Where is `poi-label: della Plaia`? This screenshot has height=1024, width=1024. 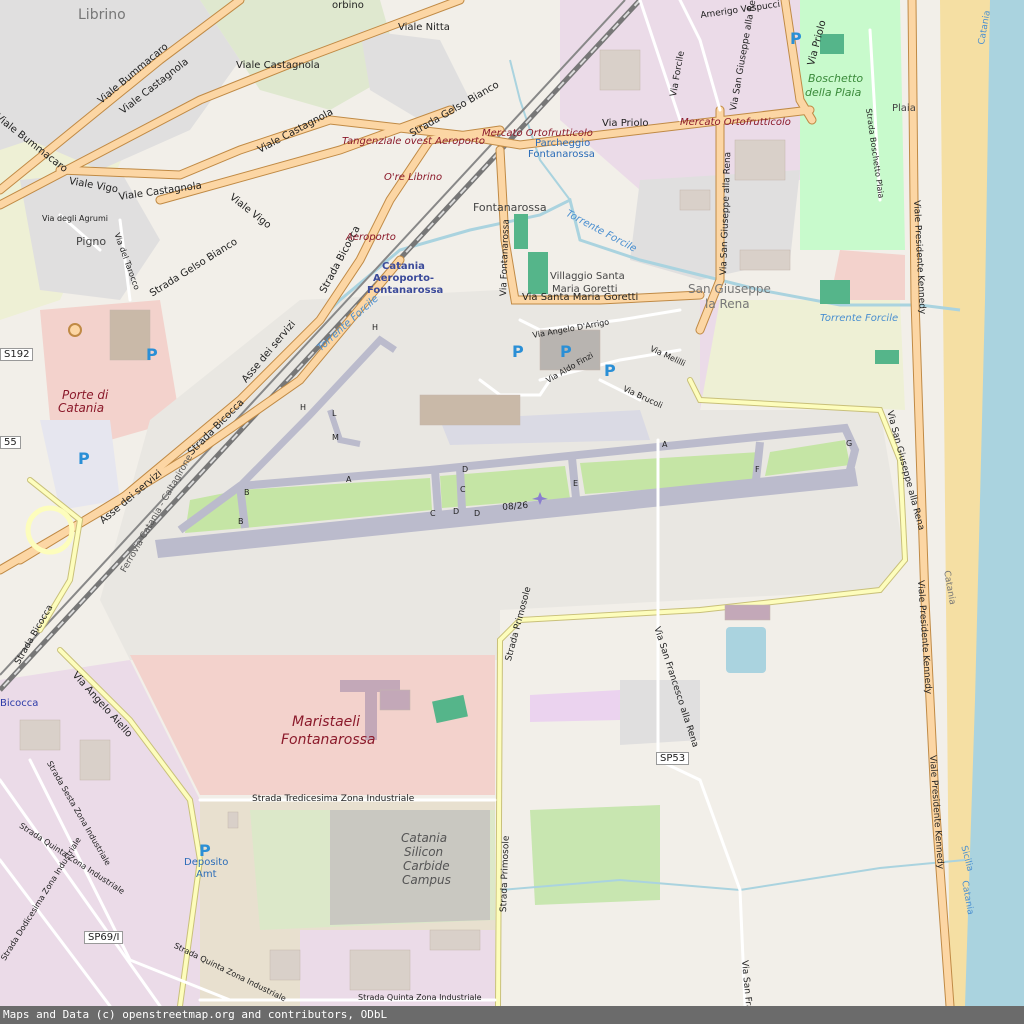 poi-label: della Plaia is located at coordinates (833, 92).